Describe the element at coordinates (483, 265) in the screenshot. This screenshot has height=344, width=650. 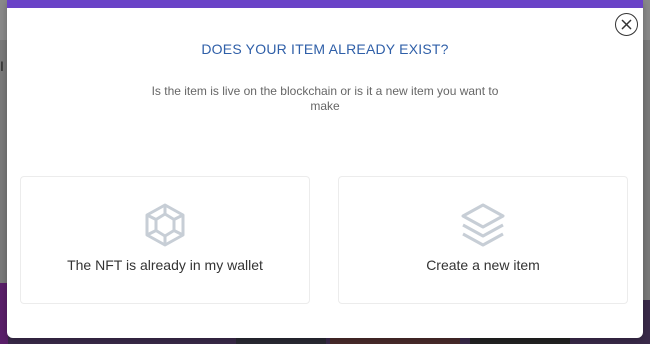
I see `create-new-item-label: Create a new item` at that location.